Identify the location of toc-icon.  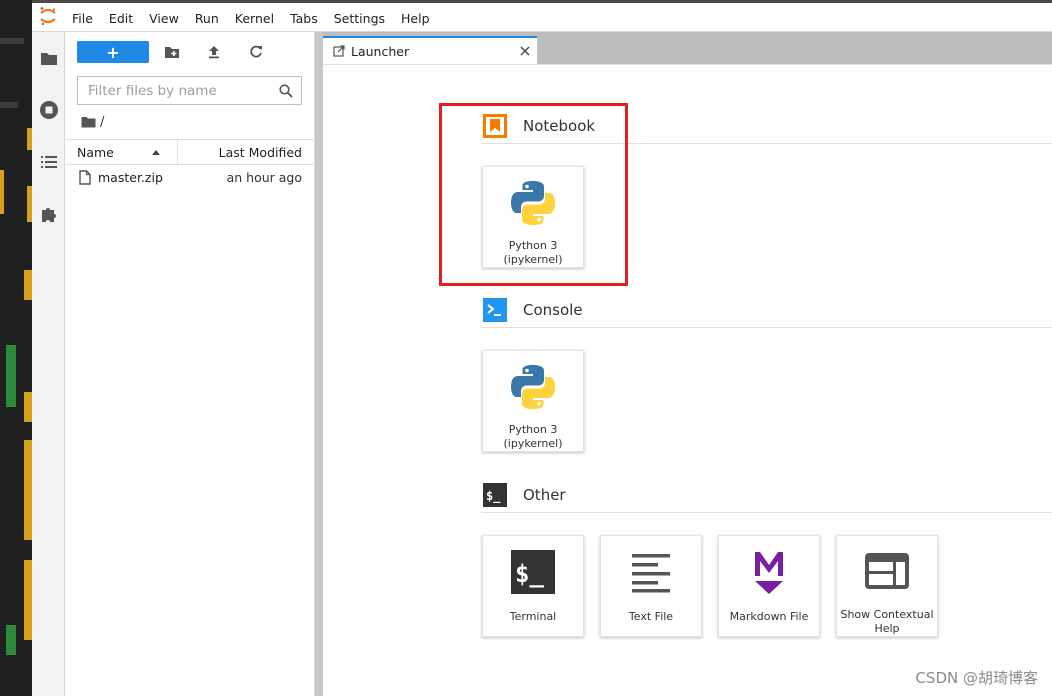
(48, 162).